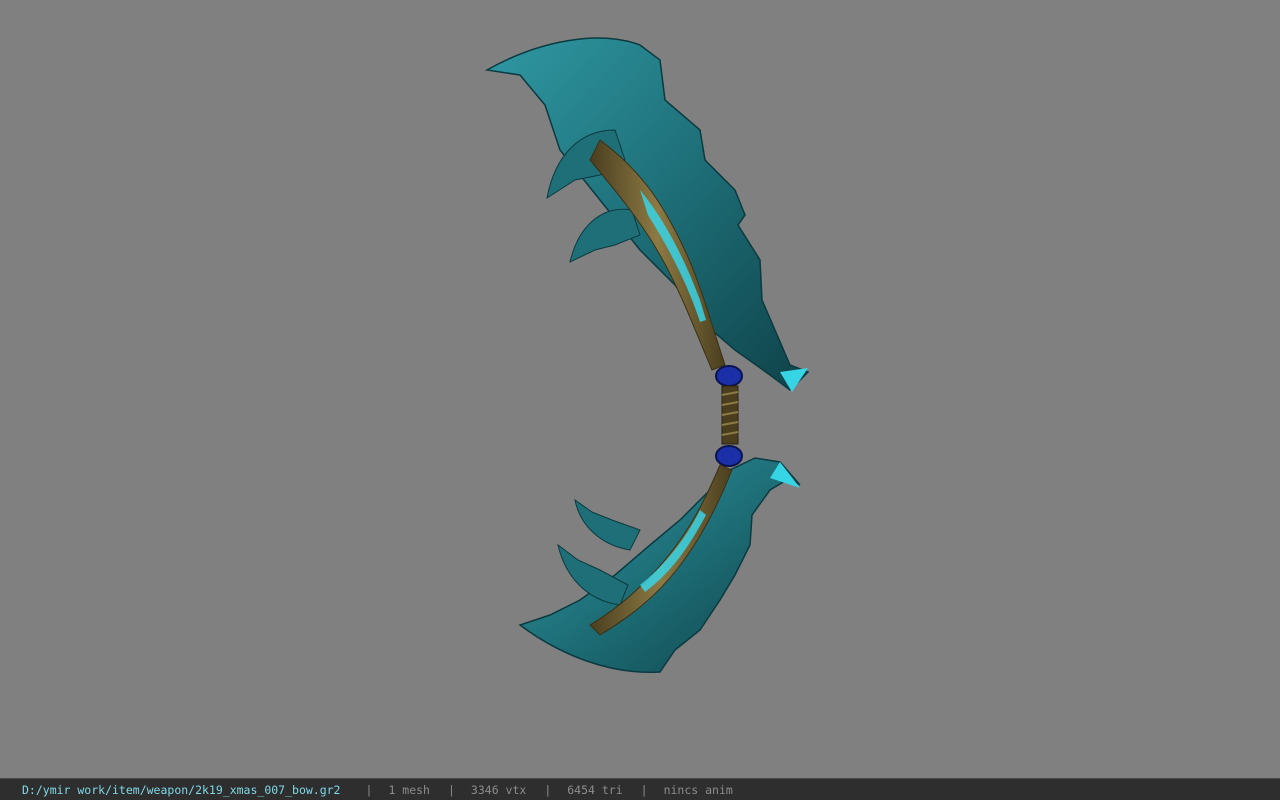  What do you see at coordinates (729, 376) in the screenshot?
I see `upper-gem` at bounding box center [729, 376].